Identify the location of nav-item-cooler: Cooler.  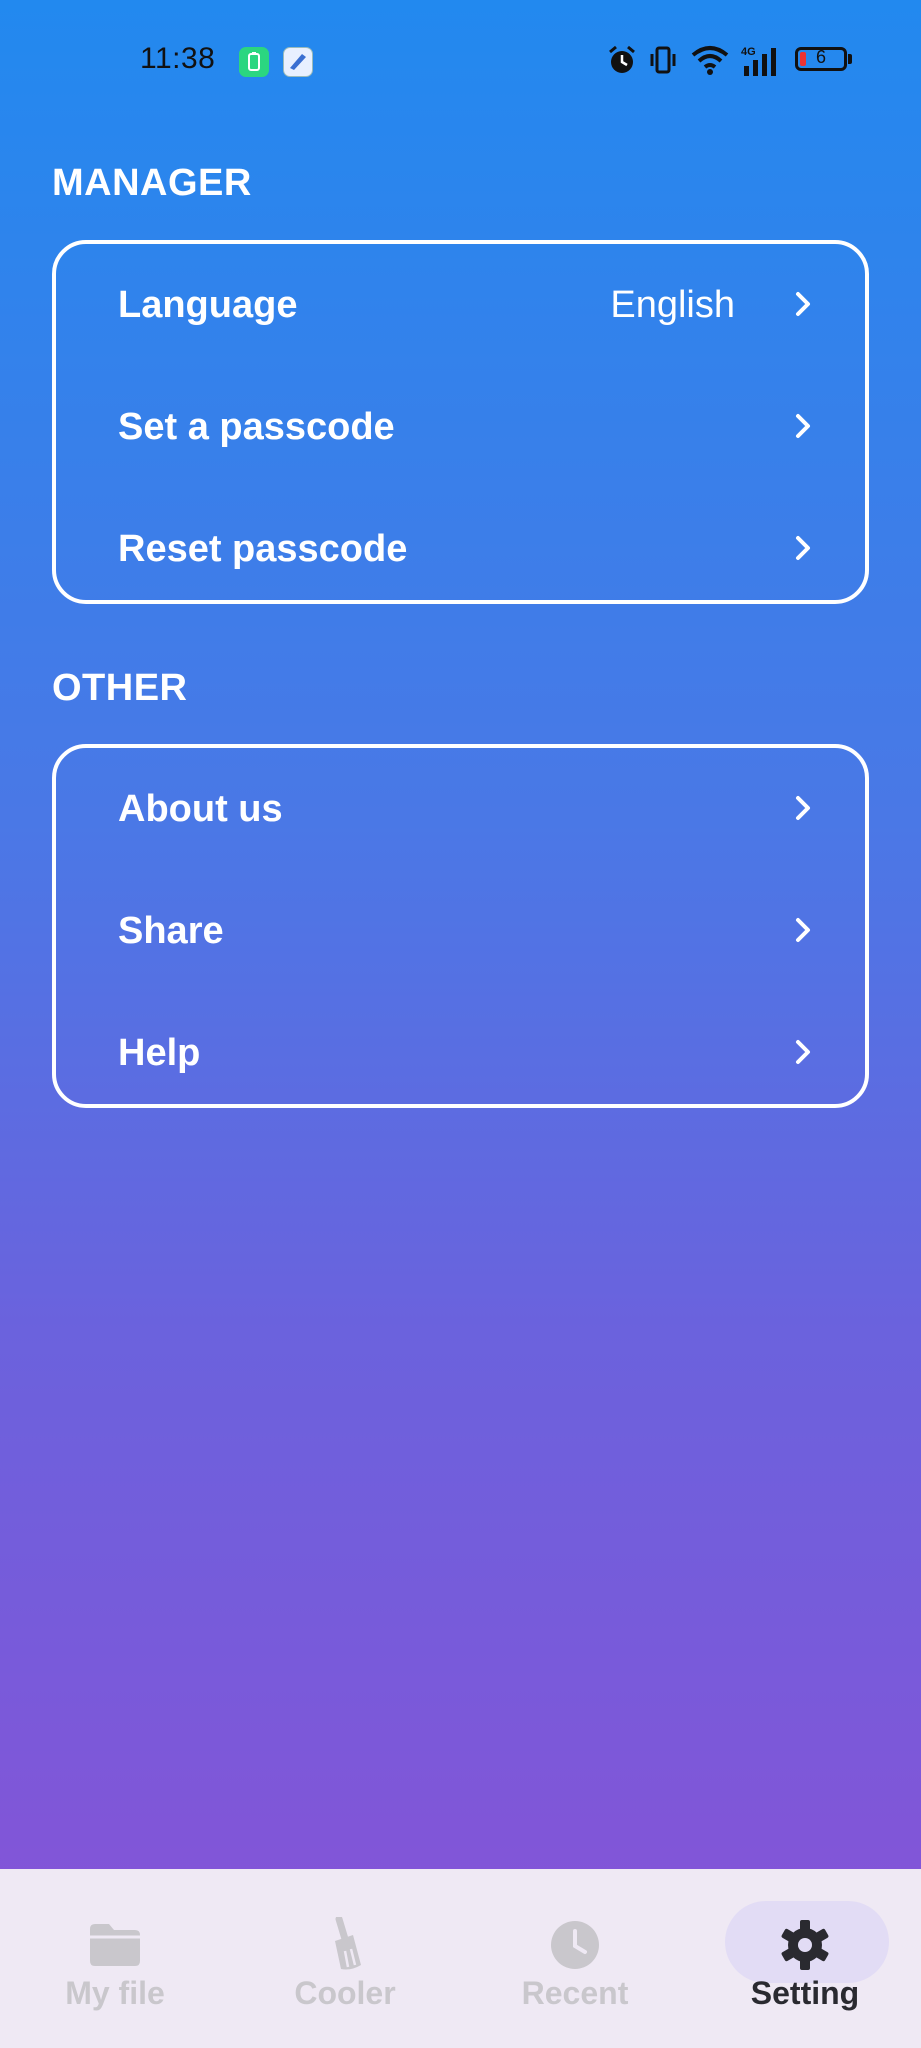
(345, 1958).